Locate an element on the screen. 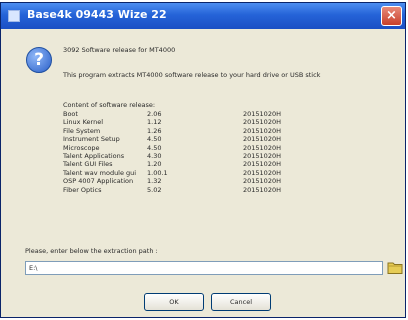  extraction-path-input: E:\ is located at coordinates (204, 268).